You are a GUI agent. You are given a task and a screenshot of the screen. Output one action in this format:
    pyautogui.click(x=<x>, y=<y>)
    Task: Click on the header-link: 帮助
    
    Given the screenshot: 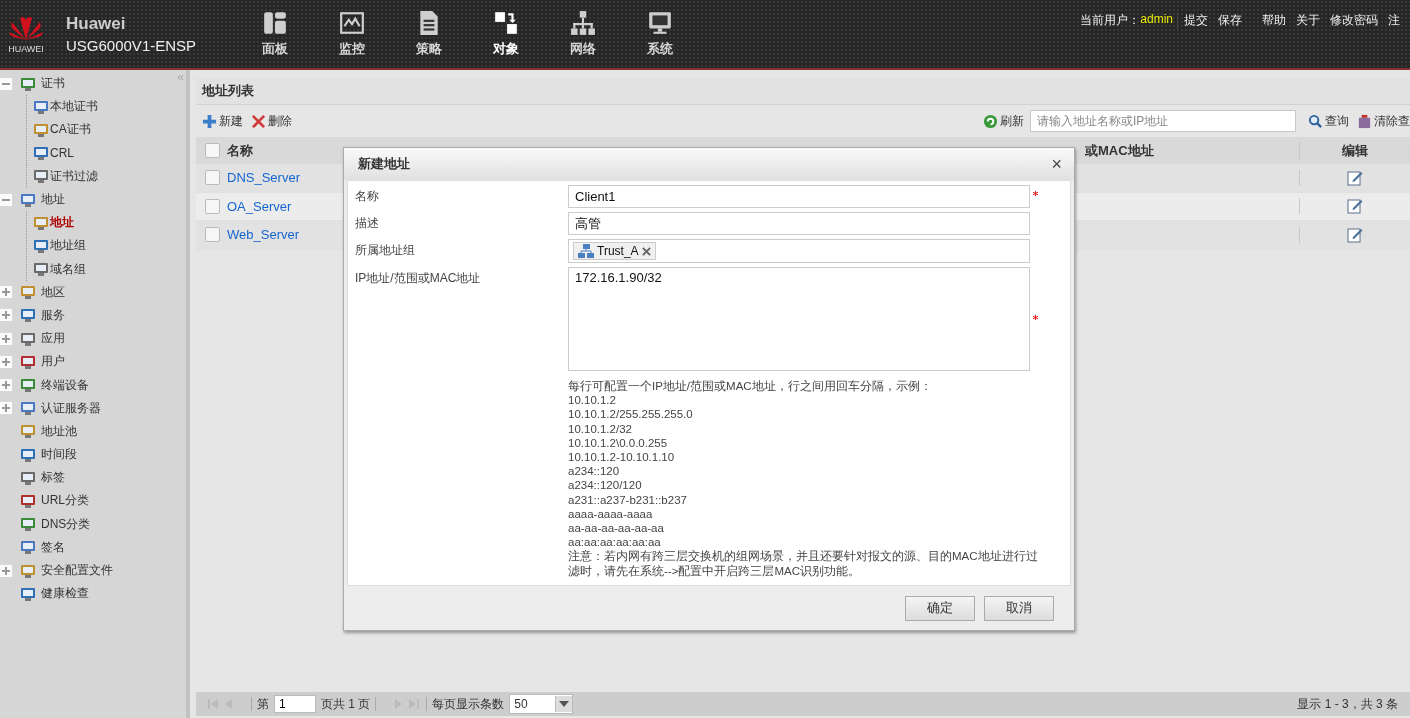 What is the action you would take?
    pyautogui.click(x=1274, y=20)
    